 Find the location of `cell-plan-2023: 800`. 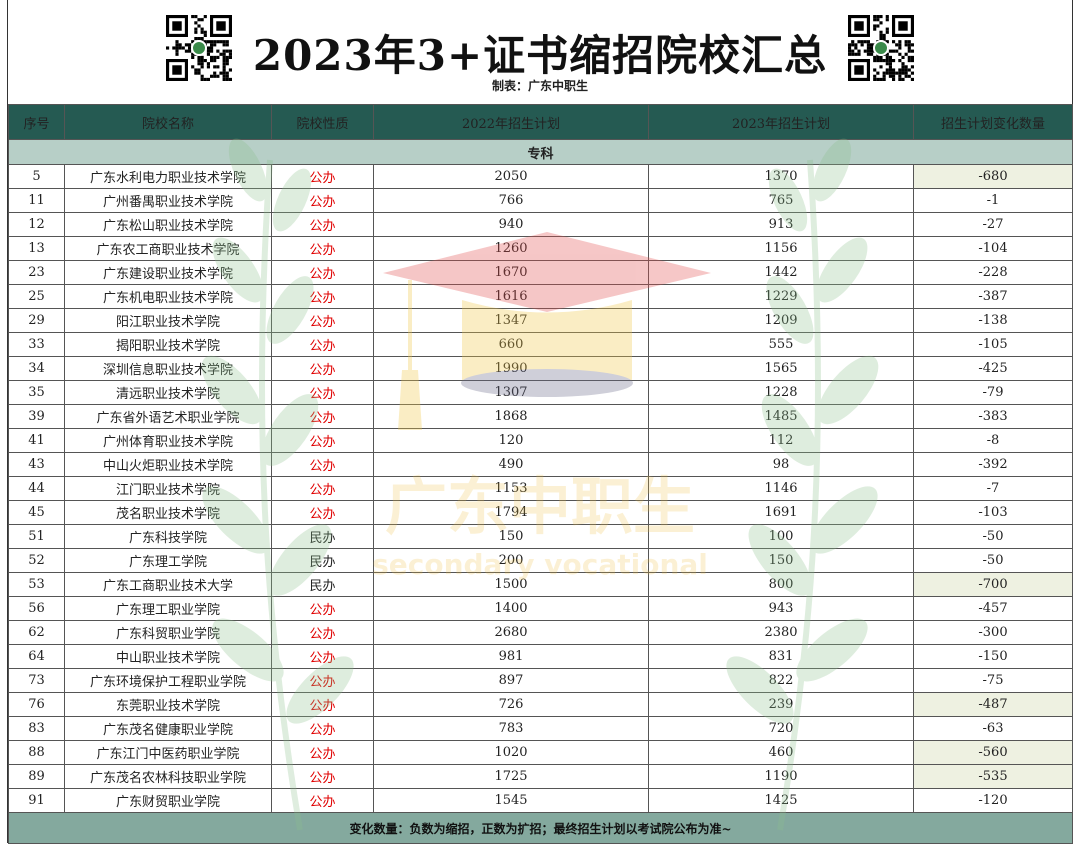

cell-plan-2023: 800 is located at coordinates (781, 584).